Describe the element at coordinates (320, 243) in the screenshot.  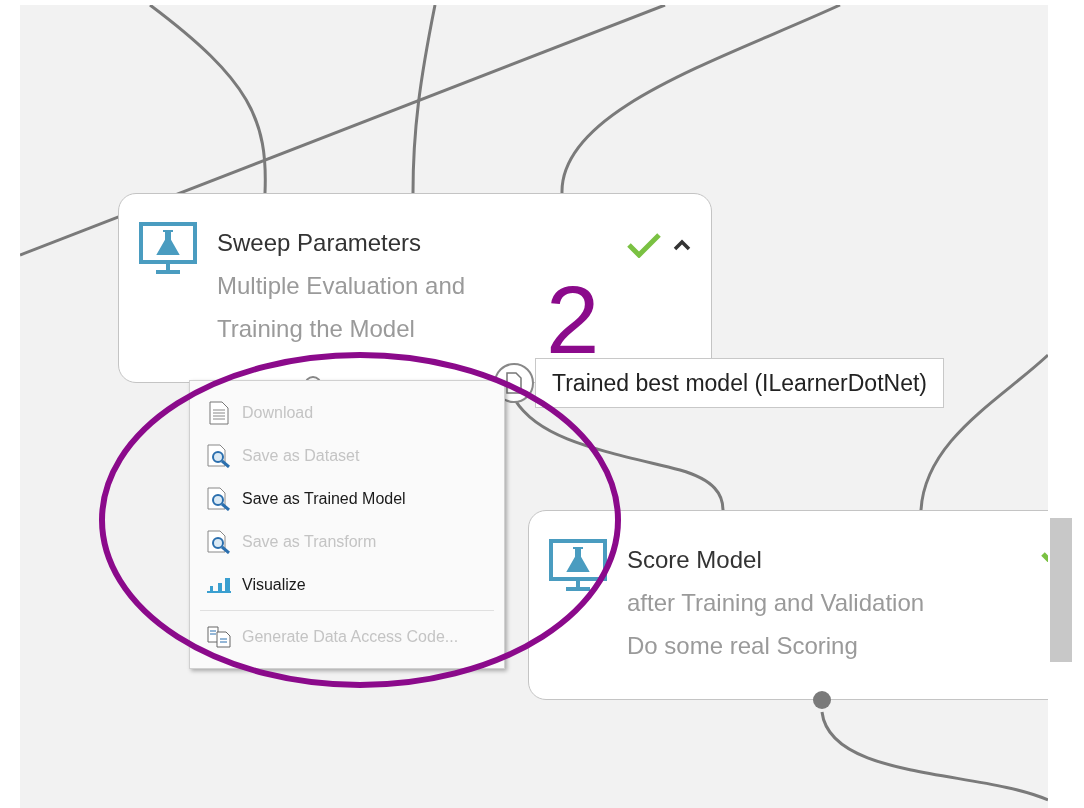
I see `module-title: Sweep Parameters` at that location.